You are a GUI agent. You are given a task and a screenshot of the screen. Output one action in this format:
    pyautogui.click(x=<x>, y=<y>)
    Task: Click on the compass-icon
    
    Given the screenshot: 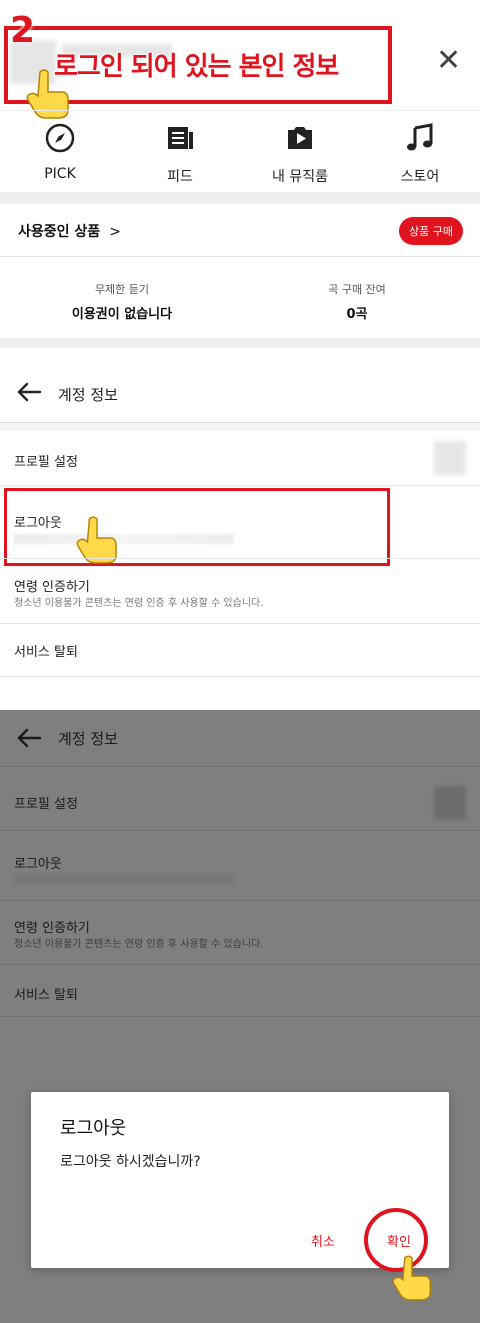 What is the action you would take?
    pyautogui.click(x=60, y=138)
    